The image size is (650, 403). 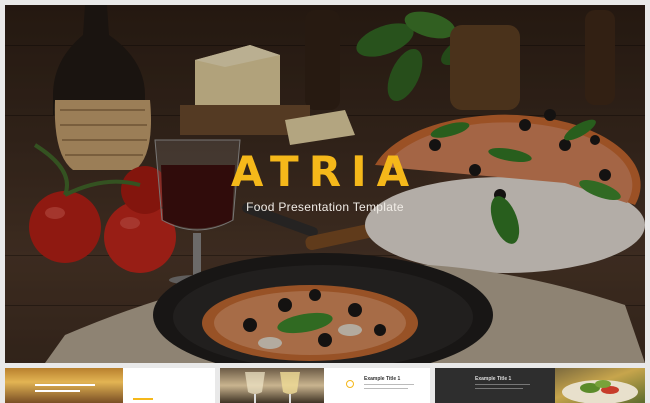 I want to click on circle-icon, so click(x=350, y=384).